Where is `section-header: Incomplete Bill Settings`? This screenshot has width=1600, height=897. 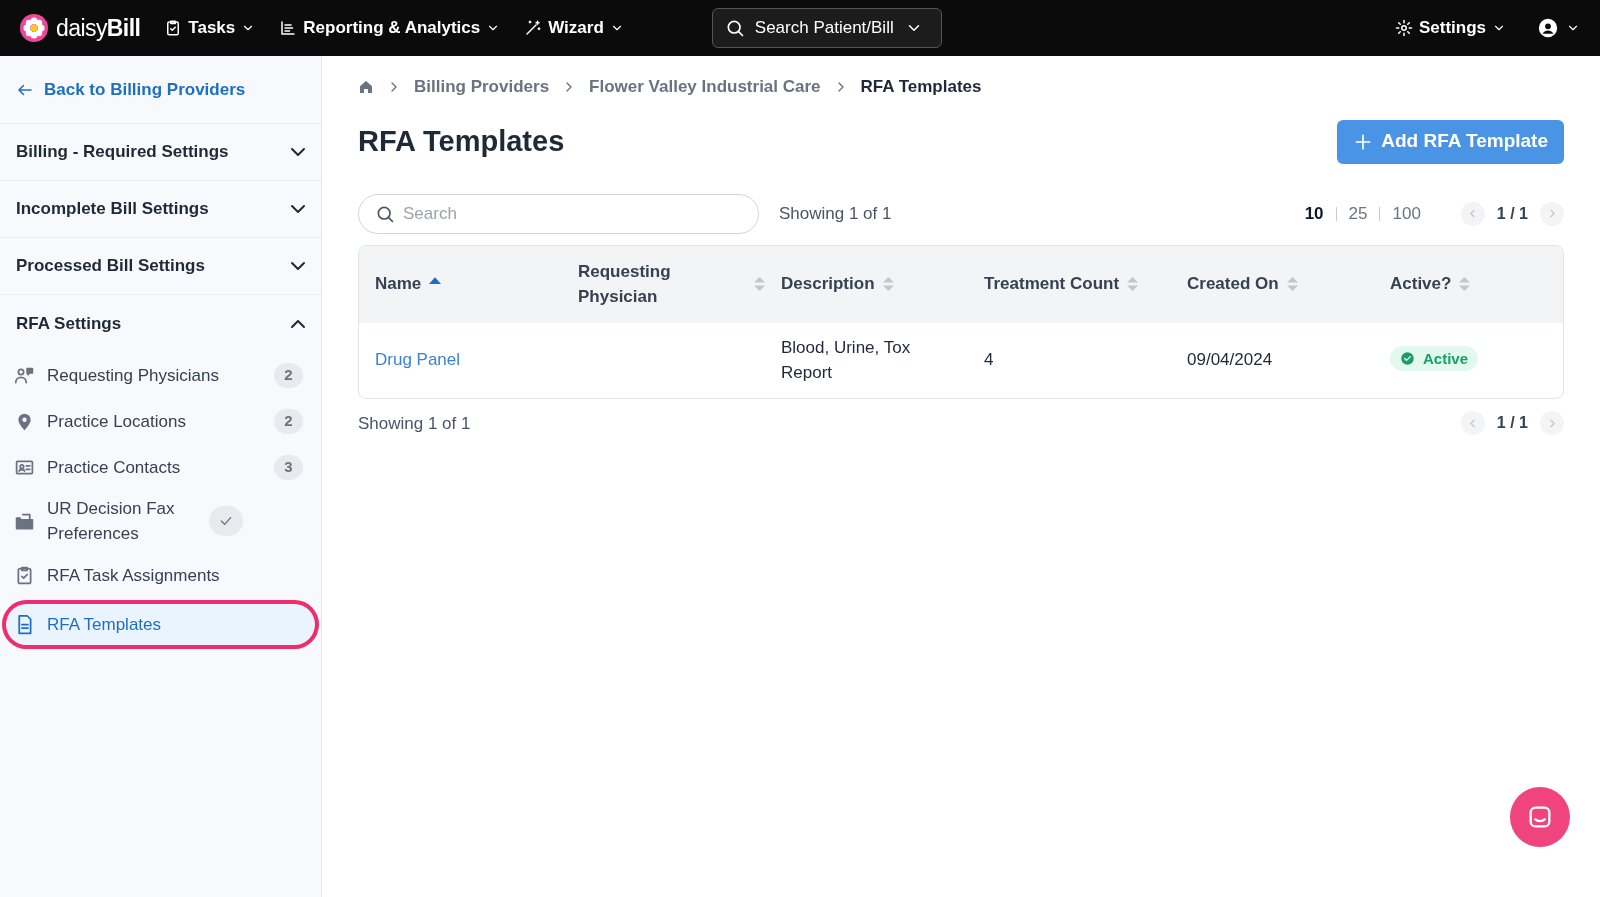 section-header: Incomplete Bill Settings is located at coordinates (160, 209).